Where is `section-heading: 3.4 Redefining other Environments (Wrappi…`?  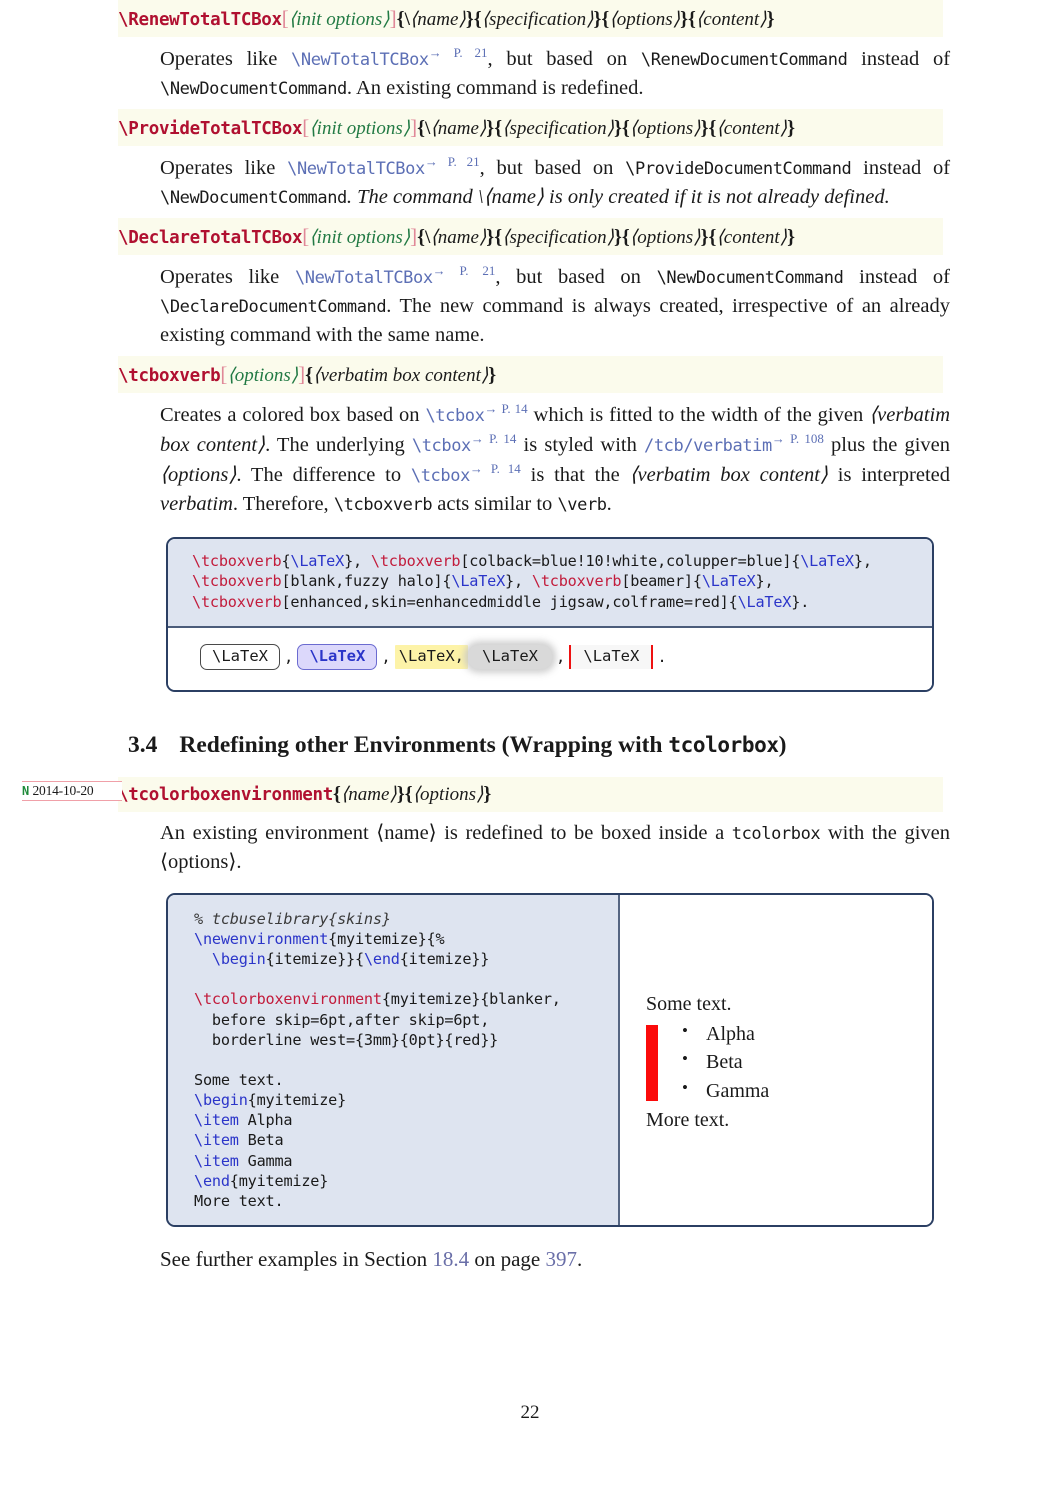 section-heading: 3.4 Redefining other Environments (Wrappi… is located at coordinates (594, 745).